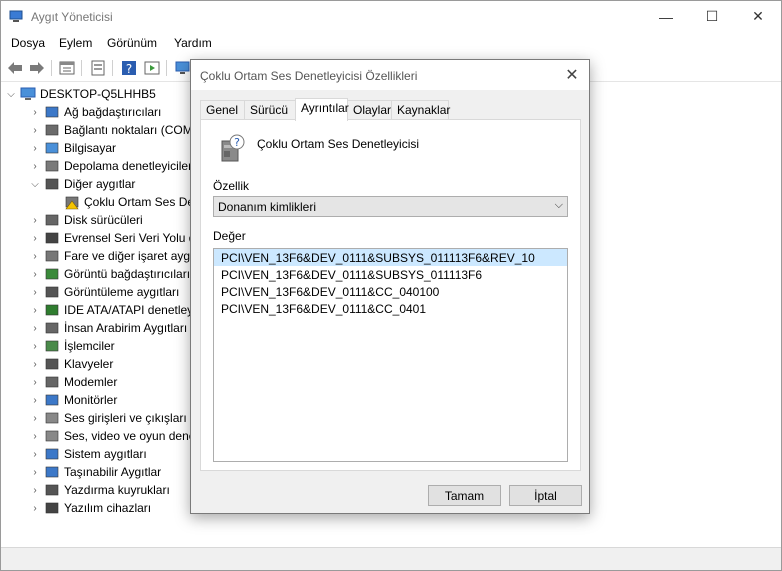  Describe the element at coordinates (112, 436) in the screenshot. I see `tree-item: › Ses, video ve oyun dene` at that location.